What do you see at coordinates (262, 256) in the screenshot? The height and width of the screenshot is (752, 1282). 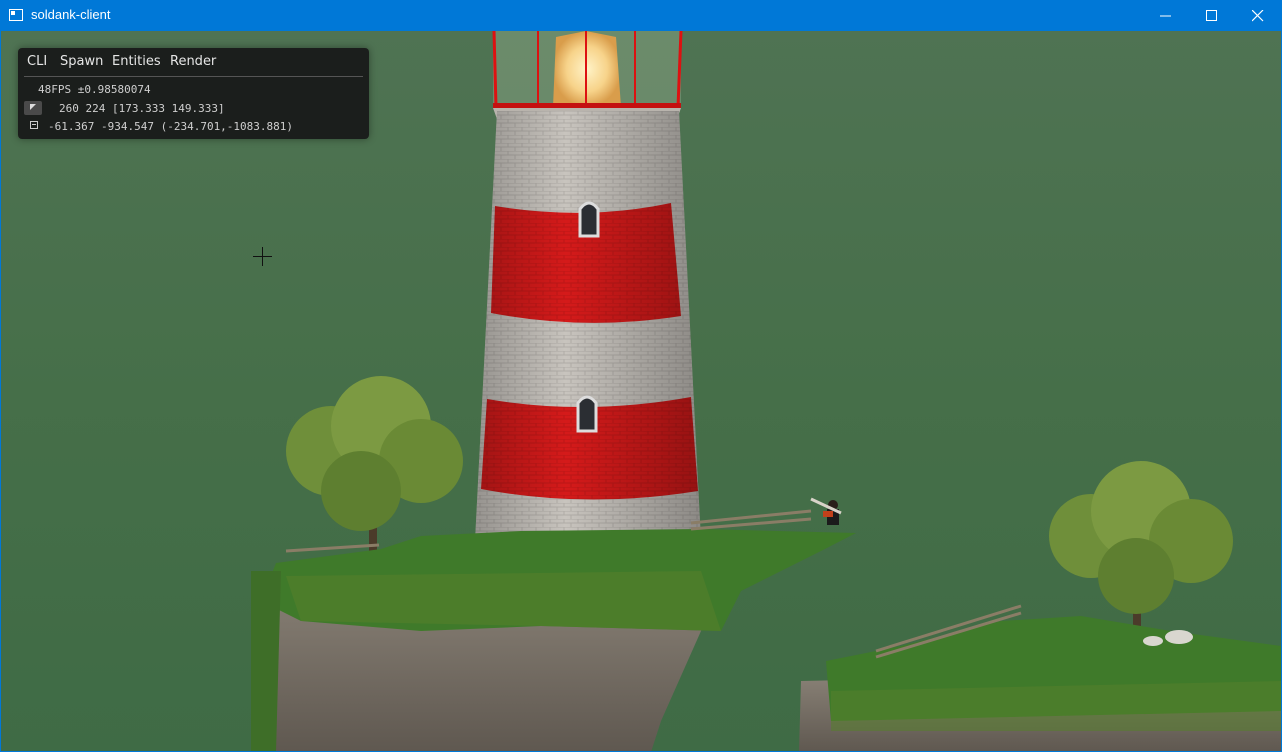 I see `crosshair-cursor` at bounding box center [262, 256].